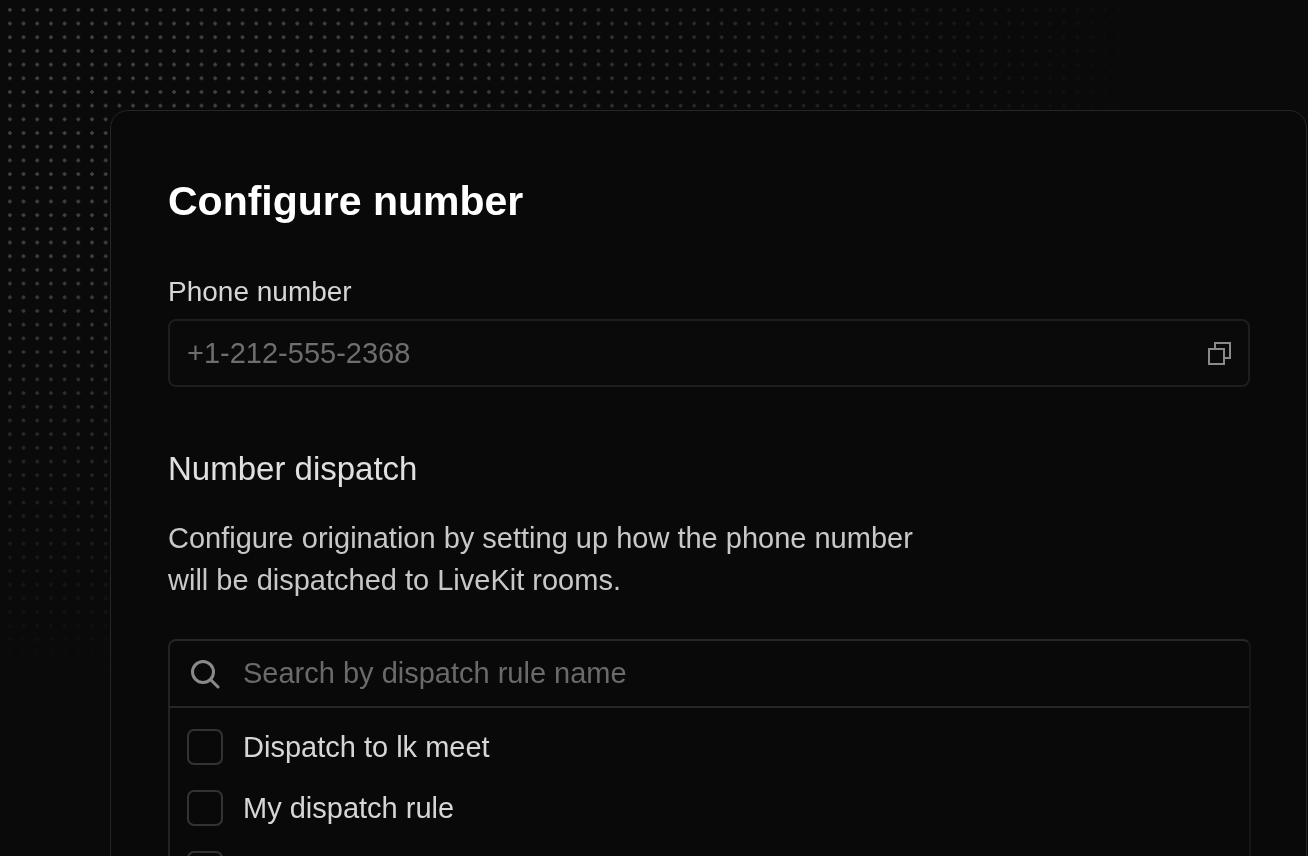  What do you see at coordinates (709, 353) in the screenshot?
I see `phone-number-field: +1-212-555-2368` at bounding box center [709, 353].